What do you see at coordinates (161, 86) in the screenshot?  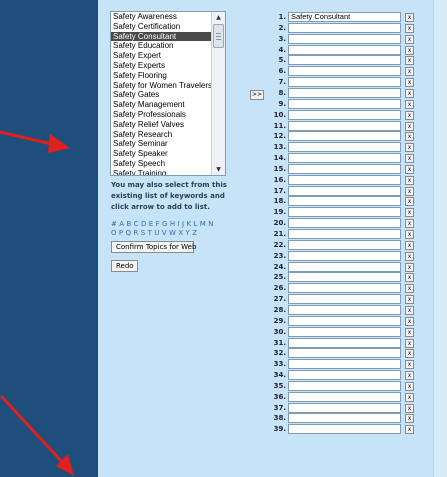 I see `keyword-option: Safety for Women Travelers` at bounding box center [161, 86].